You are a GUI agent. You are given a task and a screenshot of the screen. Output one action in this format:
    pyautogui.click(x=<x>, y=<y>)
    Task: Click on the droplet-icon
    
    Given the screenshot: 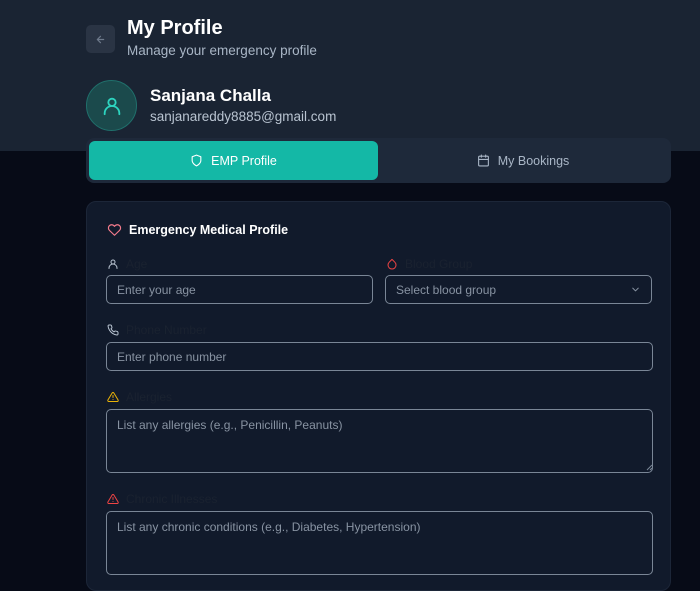 What is the action you would take?
    pyautogui.click(x=392, y=264)
    